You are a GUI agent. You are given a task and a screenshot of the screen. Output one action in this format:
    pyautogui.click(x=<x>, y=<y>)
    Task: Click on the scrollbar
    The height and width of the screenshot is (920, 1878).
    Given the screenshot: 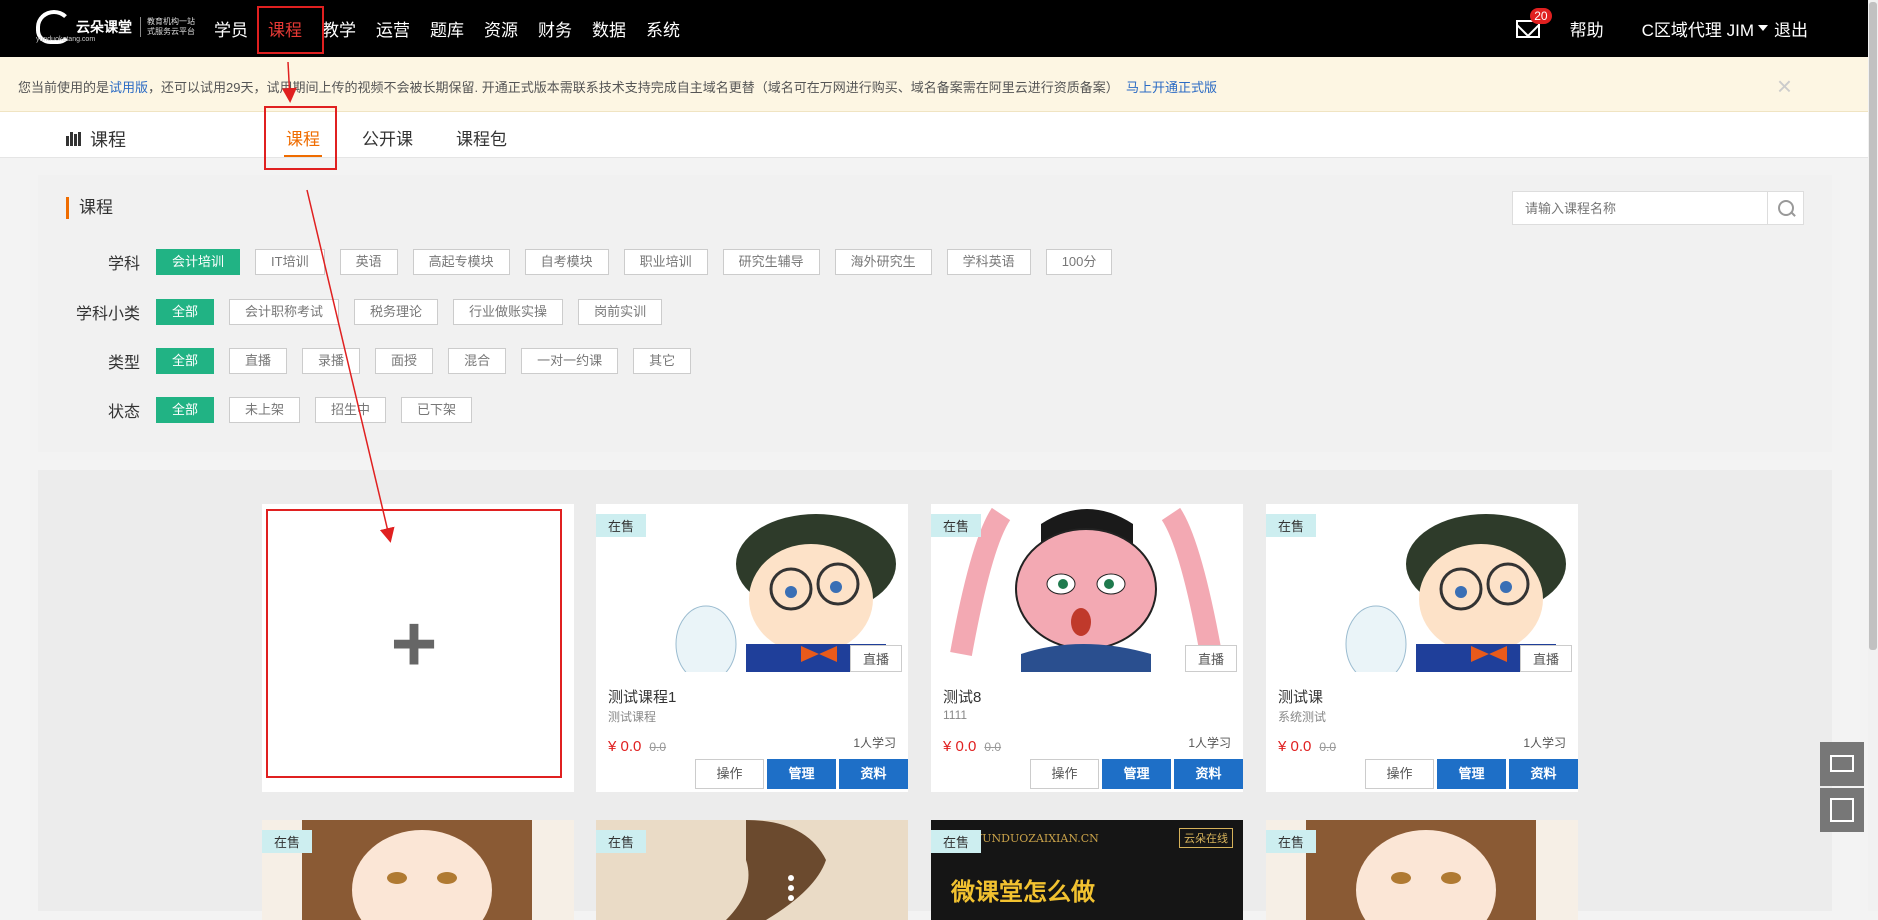 What is the action you would take?
    pyautogui.click(x=1873, y=455)
    